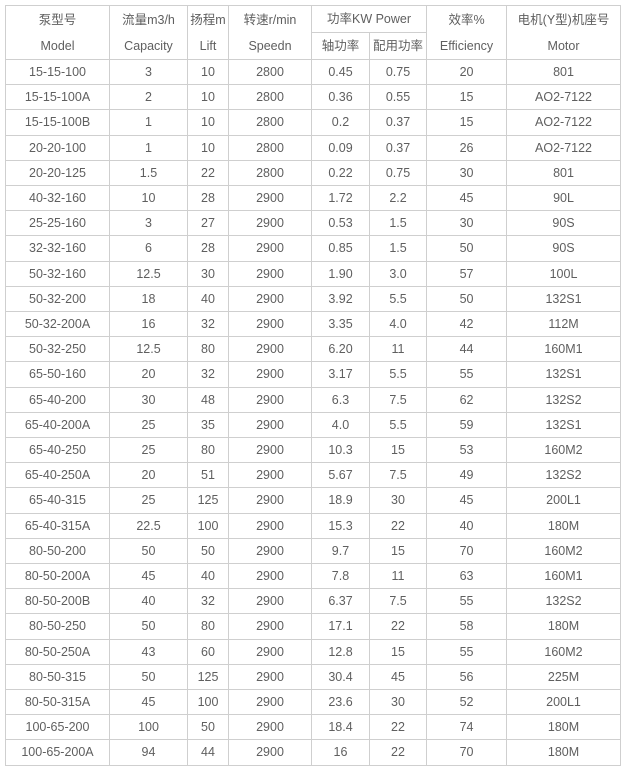 This screenshot has height=766, width=625. What do you see at coordinates (340, 702) in the screenshot?
I see `cell-shaft-power: 23.6` at bounding box center [340, 702].